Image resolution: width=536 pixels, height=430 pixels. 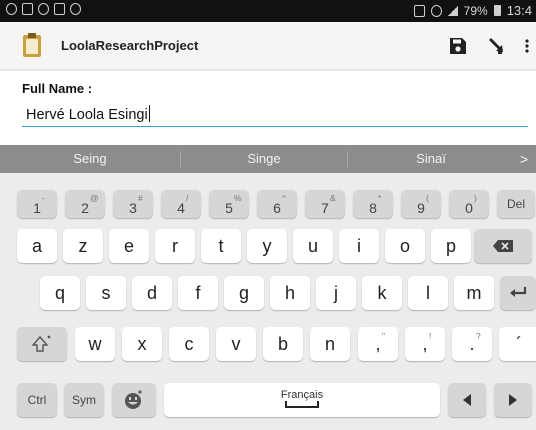 What do you see at coordinates (333, 198) in the screenshot?
I see `key-alt-label: &` at bounding box center [333, 198].